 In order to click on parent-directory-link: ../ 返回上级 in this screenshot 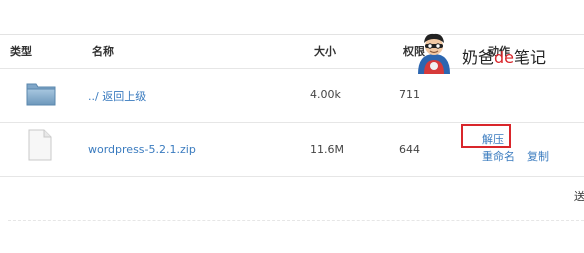, I will do `click(117, 96)`.